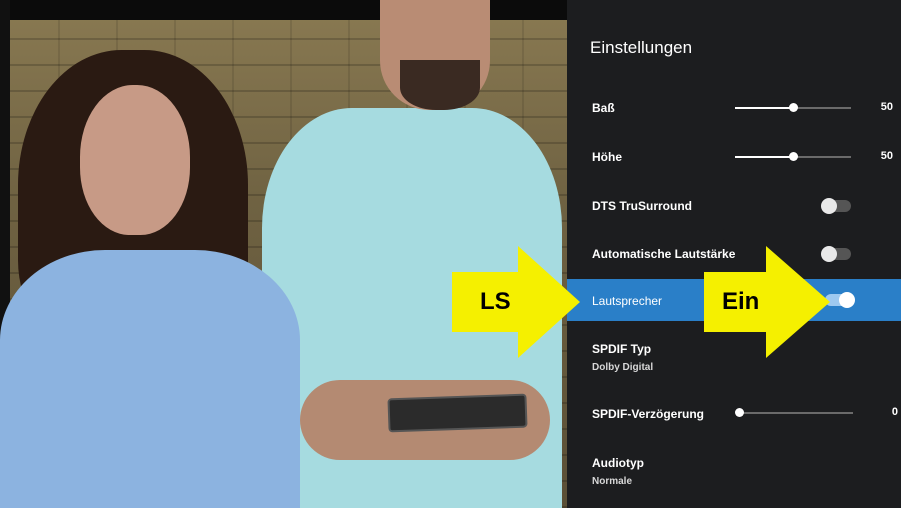  What do you see at coordinates (612, 481) in the screenshot?
I see `setting-sublabel: Normale` at bounding box center [612, 481].